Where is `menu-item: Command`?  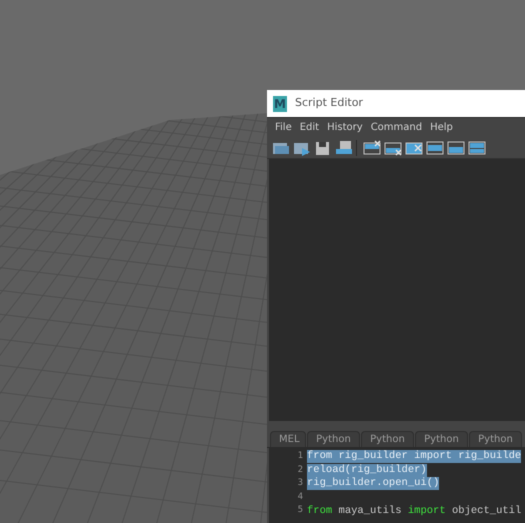 menu-item: Command is located at coordinates (396, 127).